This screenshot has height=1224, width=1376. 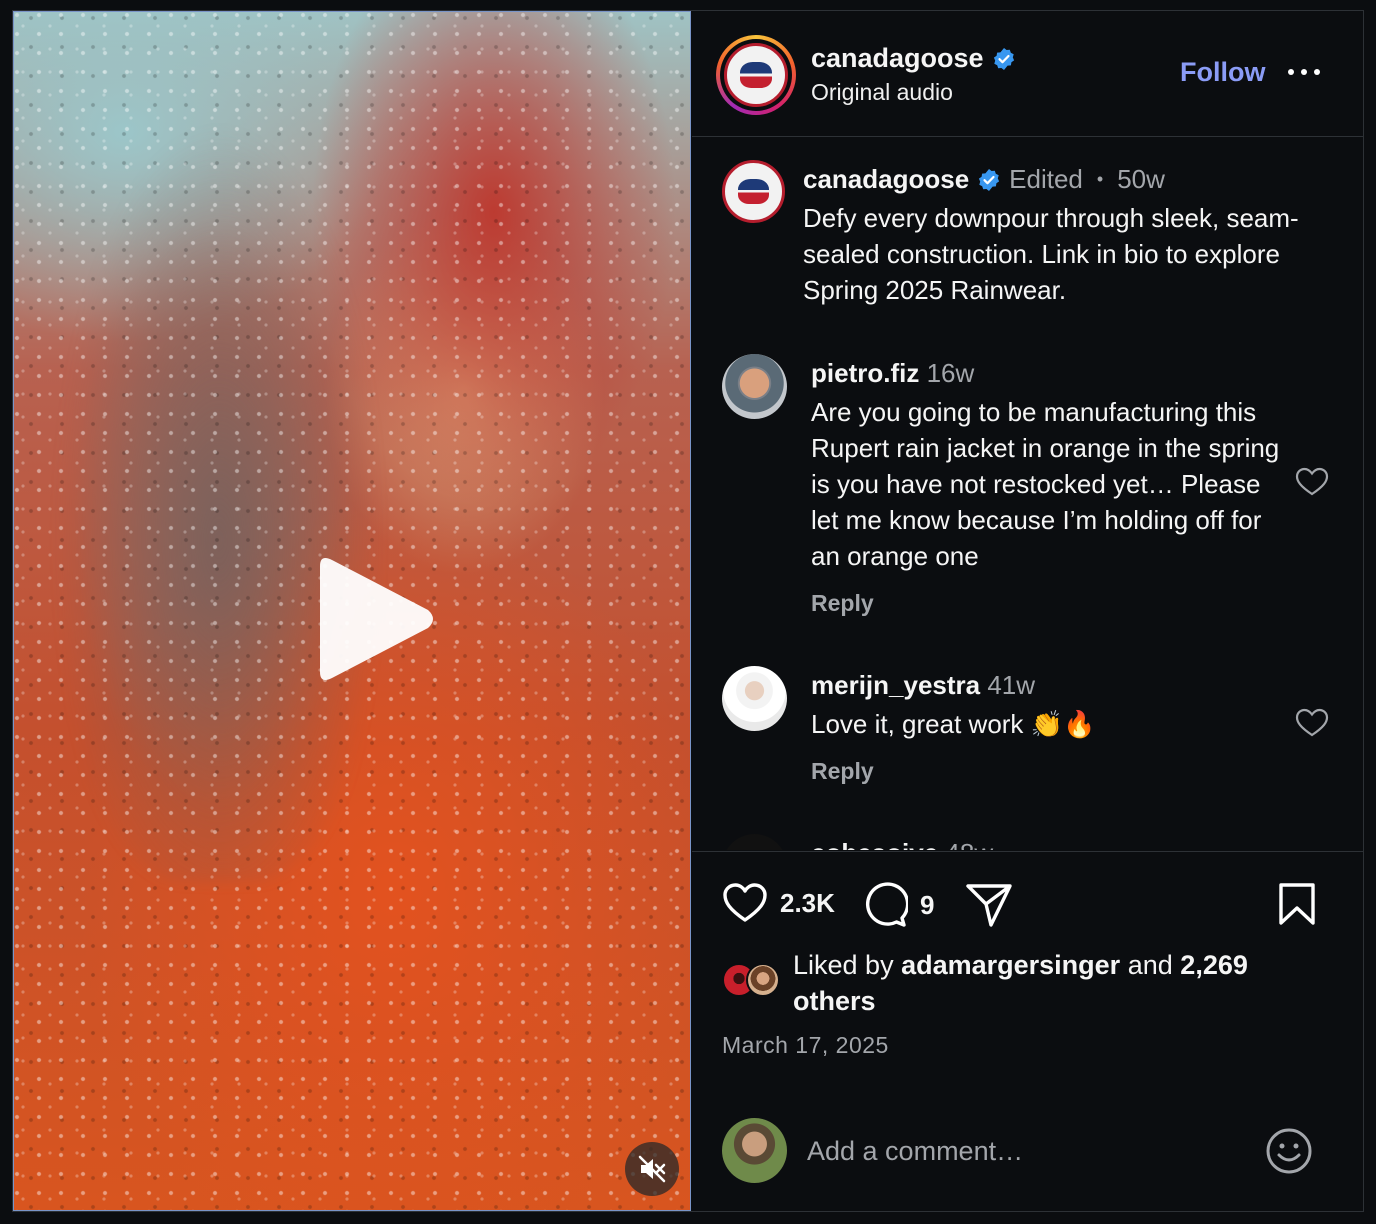 I want to click on share-icon, so click(x=989, y=905).